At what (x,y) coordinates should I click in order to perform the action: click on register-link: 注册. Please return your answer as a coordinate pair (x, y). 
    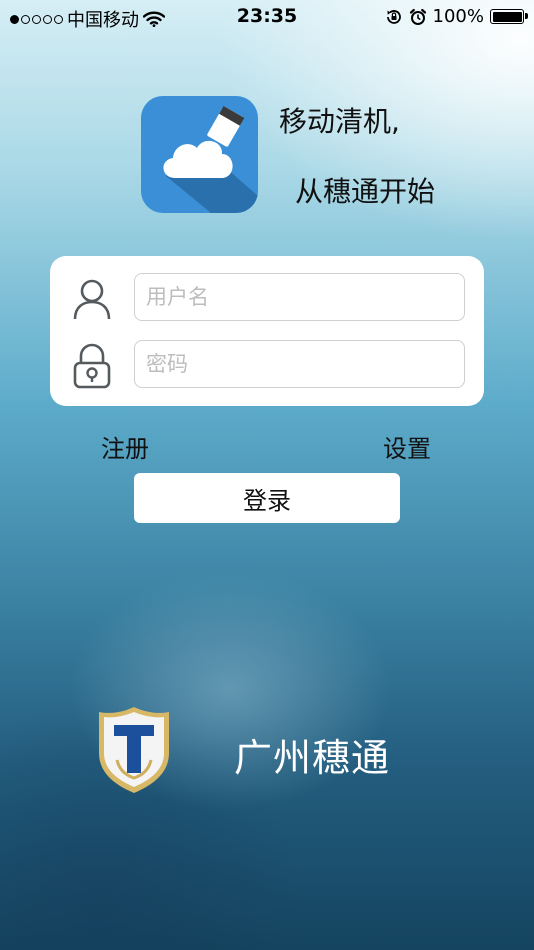
    Looking at the image, I should click on (125, 446).